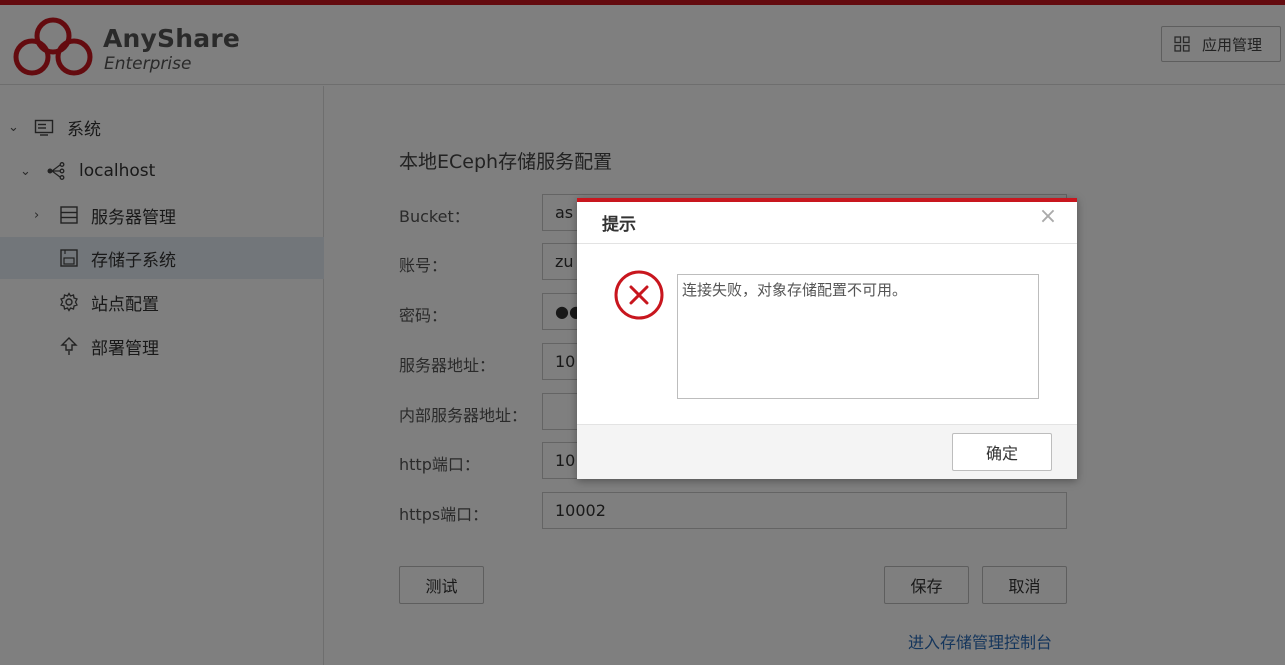  I want to click on error-icon, so click(639, 295).